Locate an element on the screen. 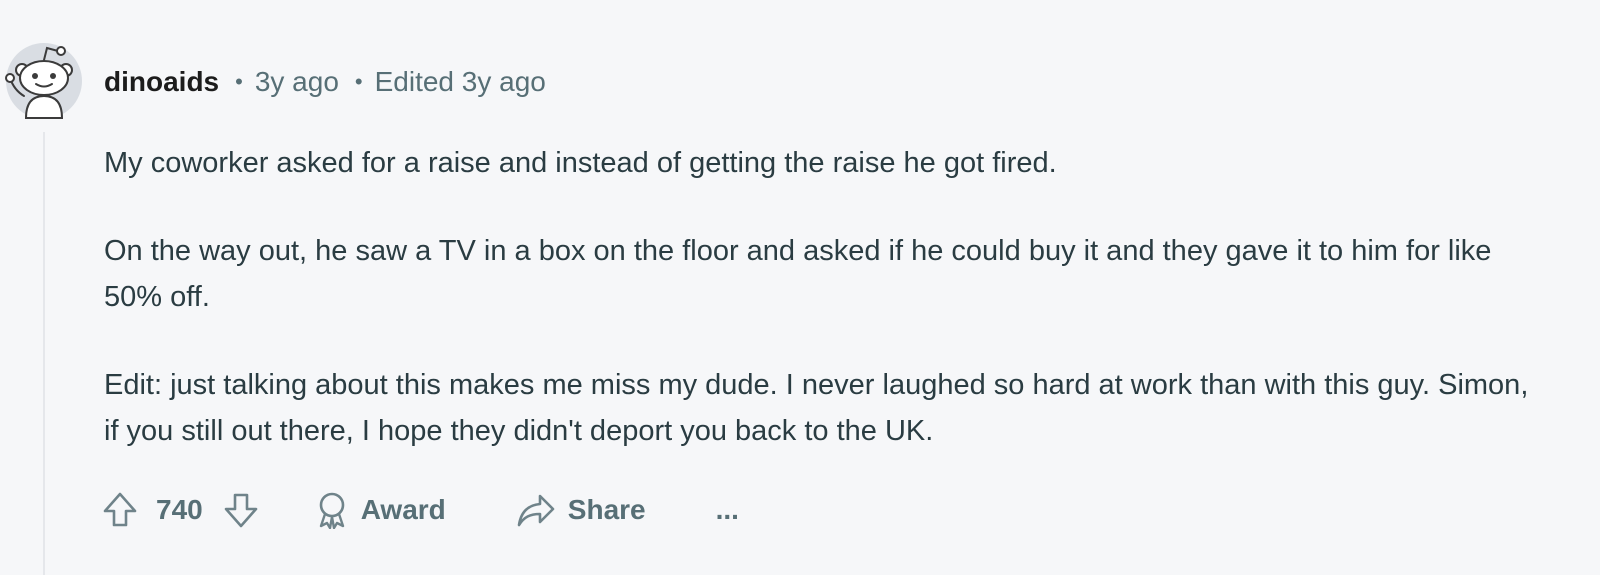  vote-score: 740 is located at coordinates (179, 509).